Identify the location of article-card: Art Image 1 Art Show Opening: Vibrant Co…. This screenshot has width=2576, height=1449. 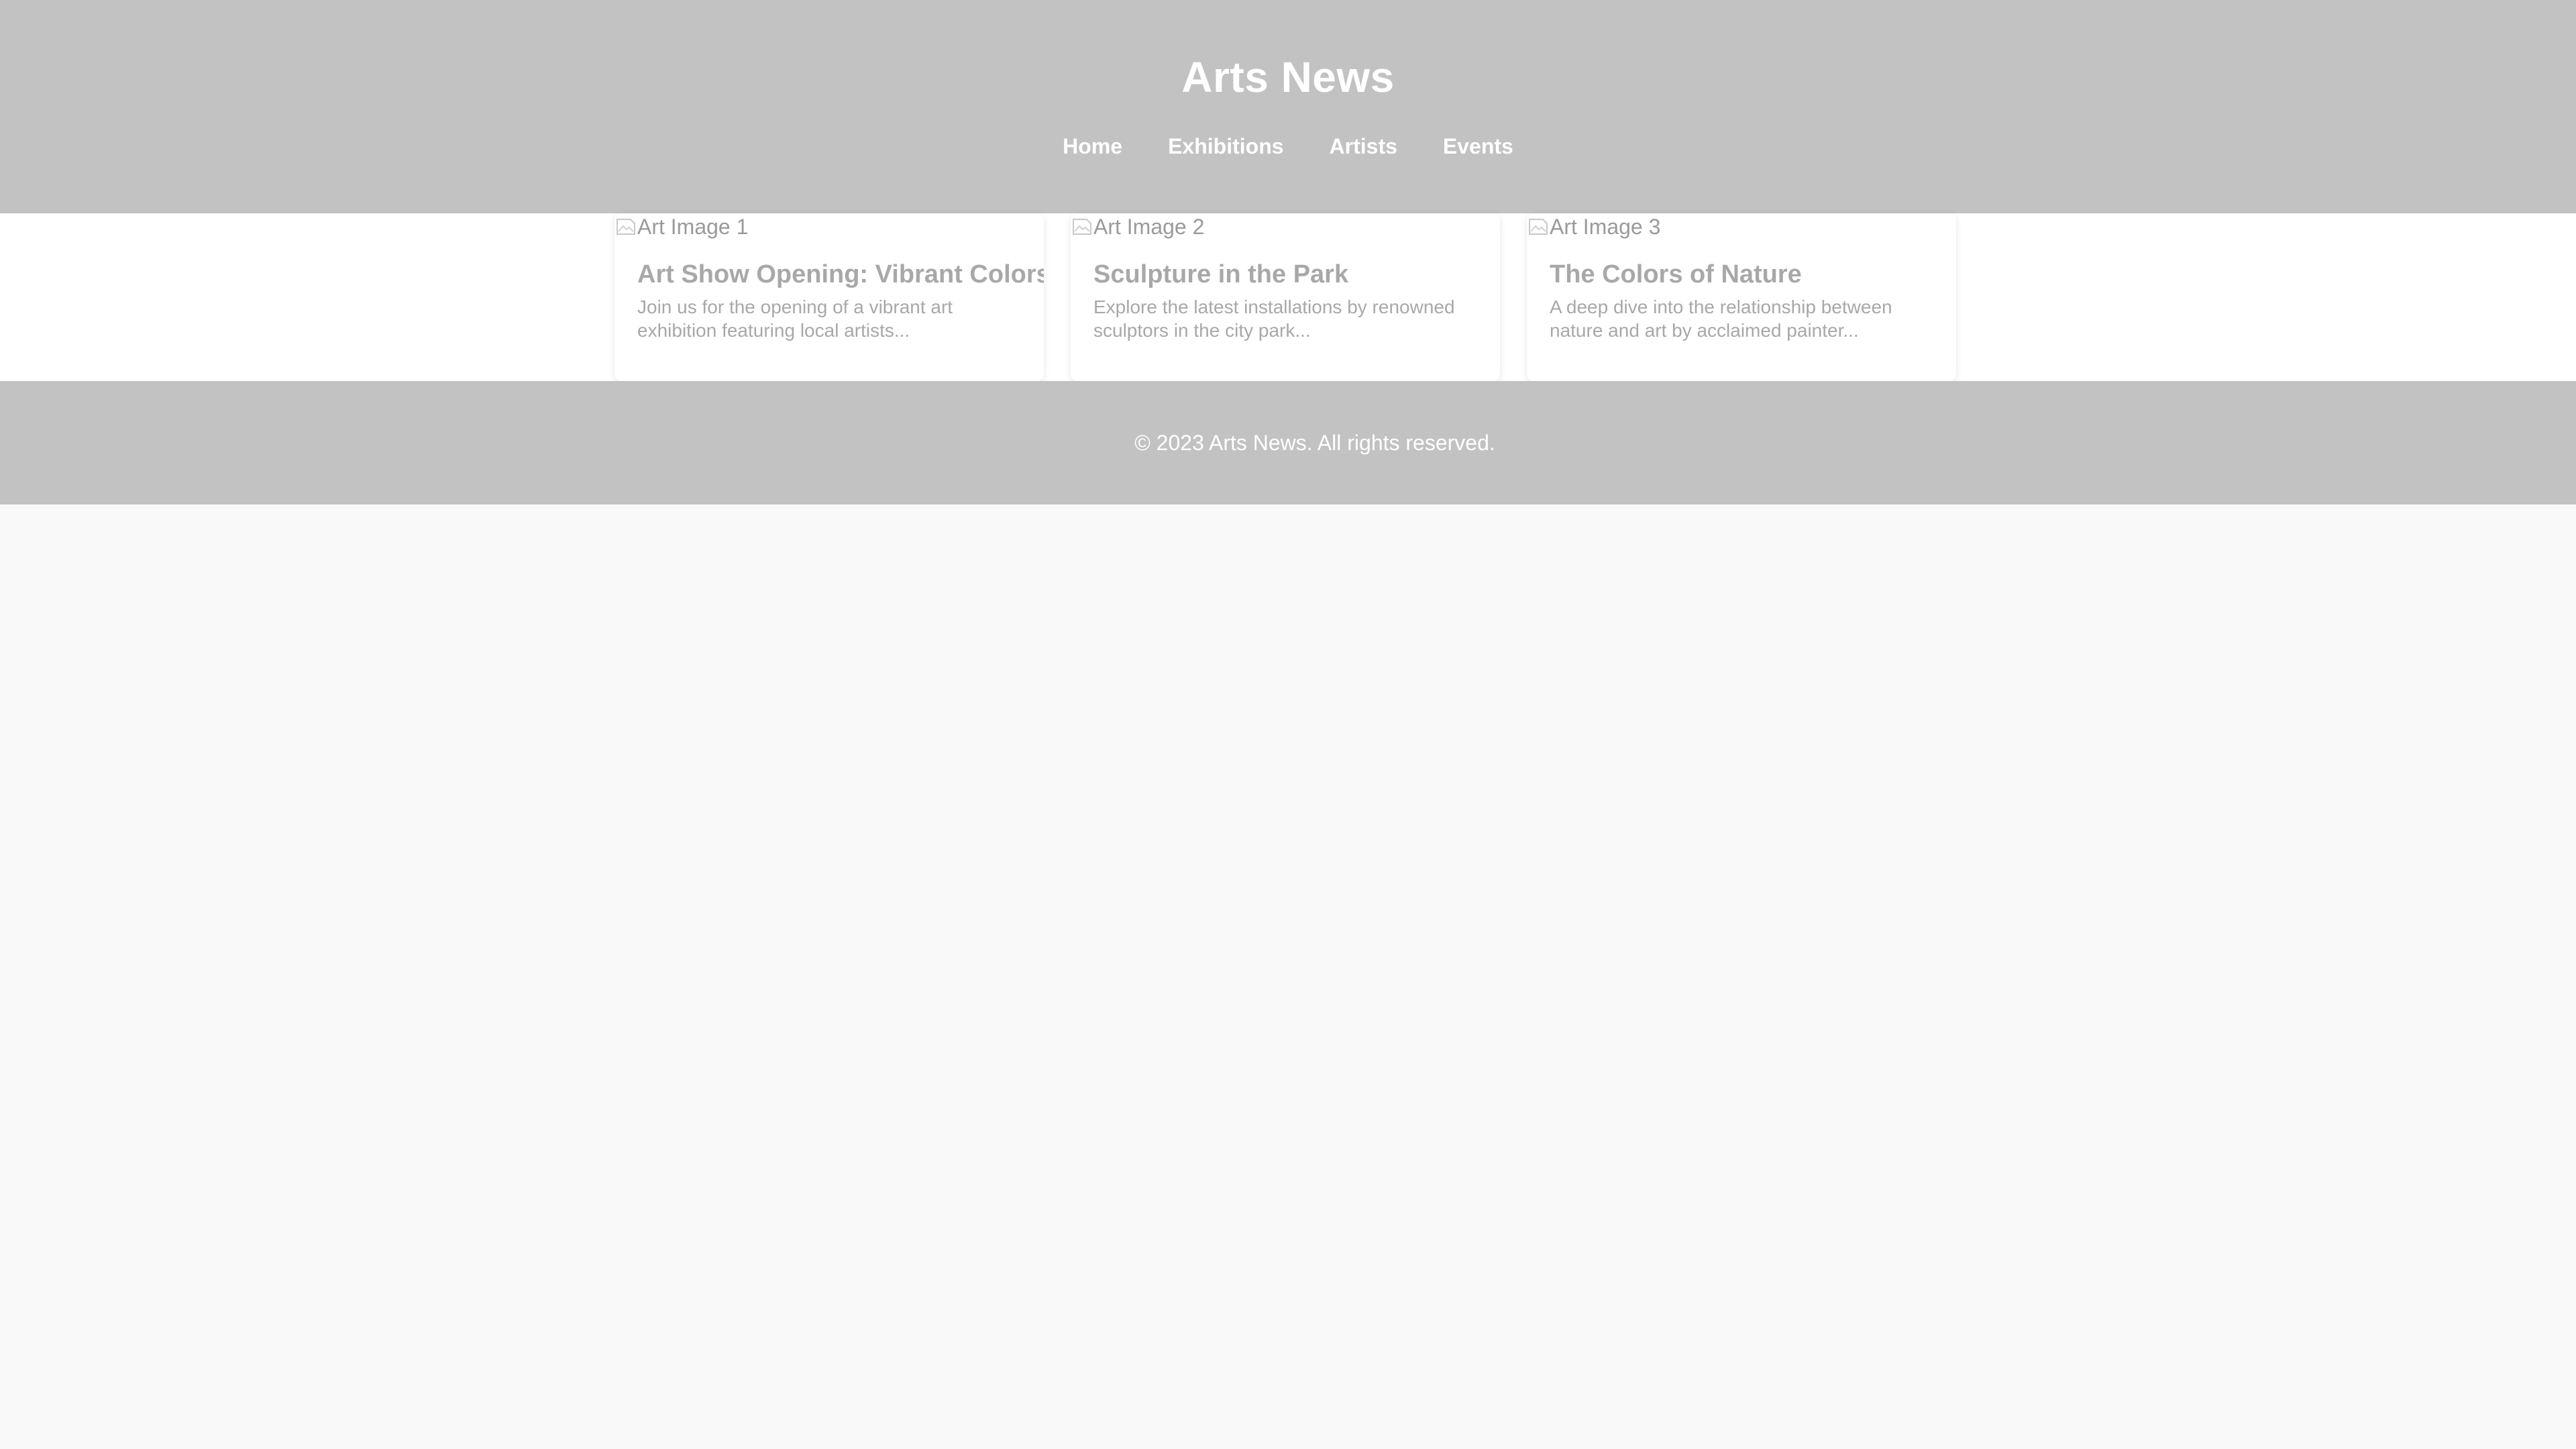
(829, 297).